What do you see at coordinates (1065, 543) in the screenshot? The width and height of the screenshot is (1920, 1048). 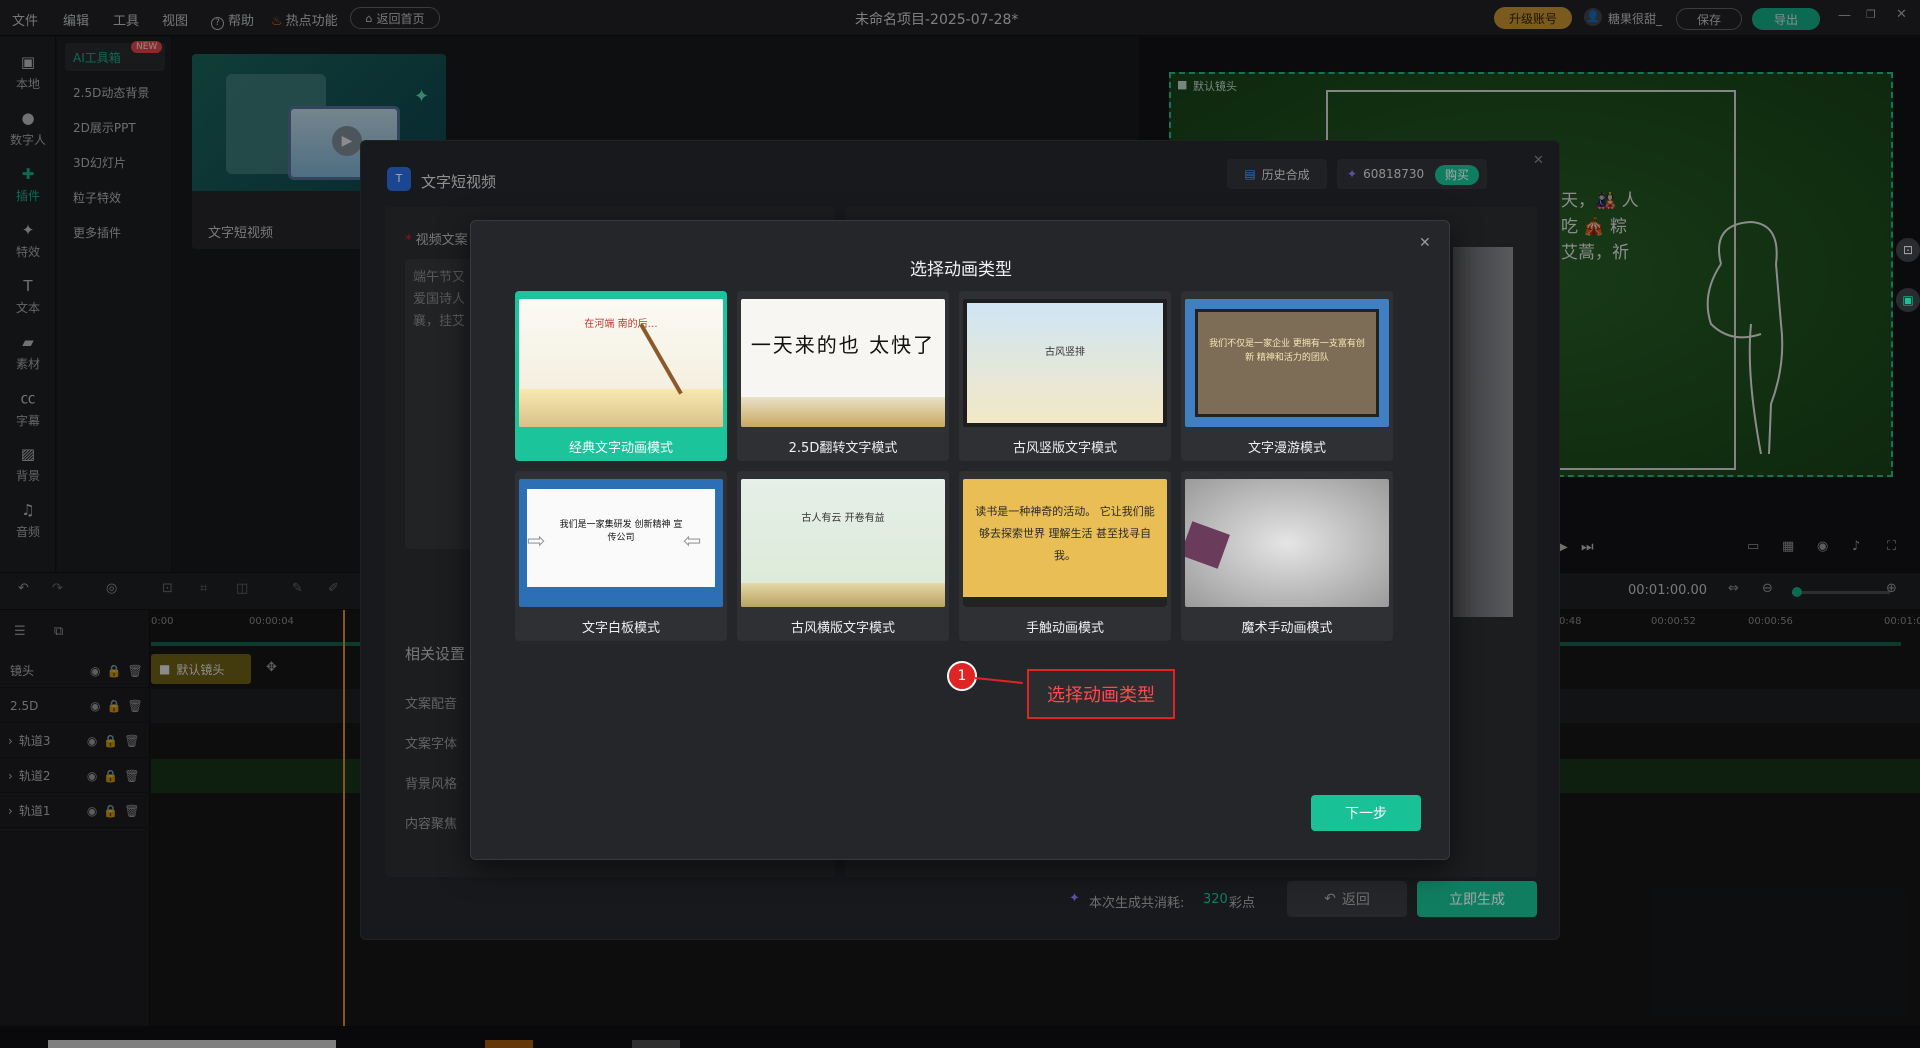 I see `card-thumb: 读书是一种神奇的活动。 它让我们能够去探索世界 理解生活 甚至找寻自我。` at bounding box center [1065, 543].